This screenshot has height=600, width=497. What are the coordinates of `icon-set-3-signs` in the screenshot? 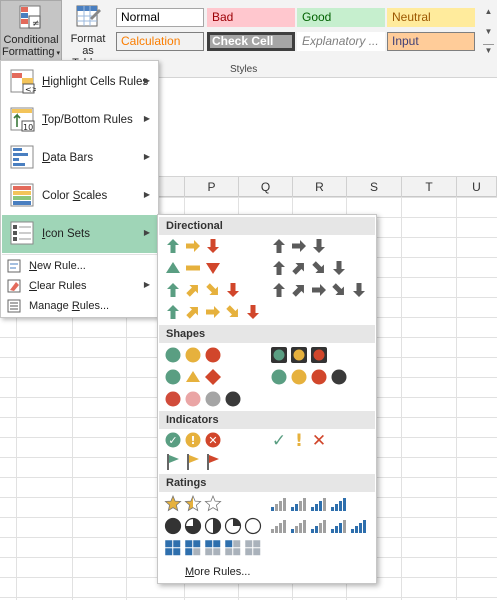 It's located at (194, 377).